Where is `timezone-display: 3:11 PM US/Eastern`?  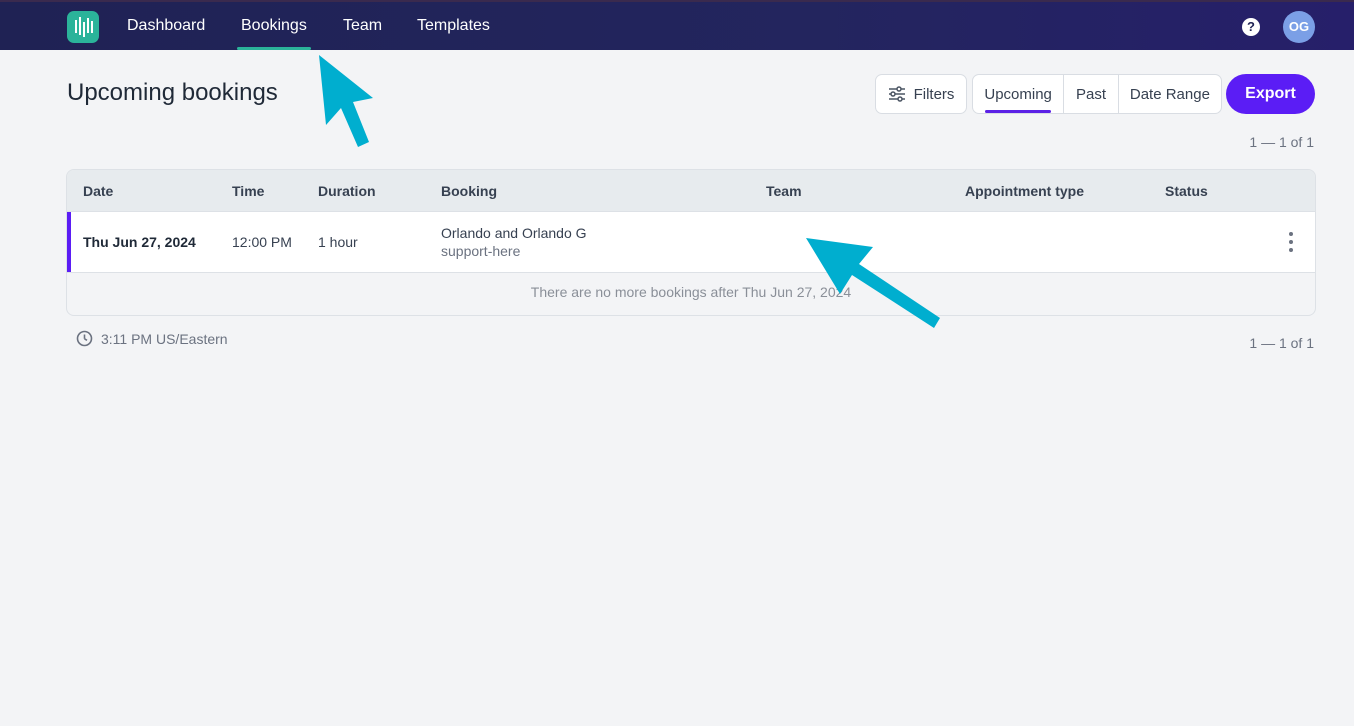
timezone-display: 3:11 PM US/Eastern is located at coordinates (152, 338).